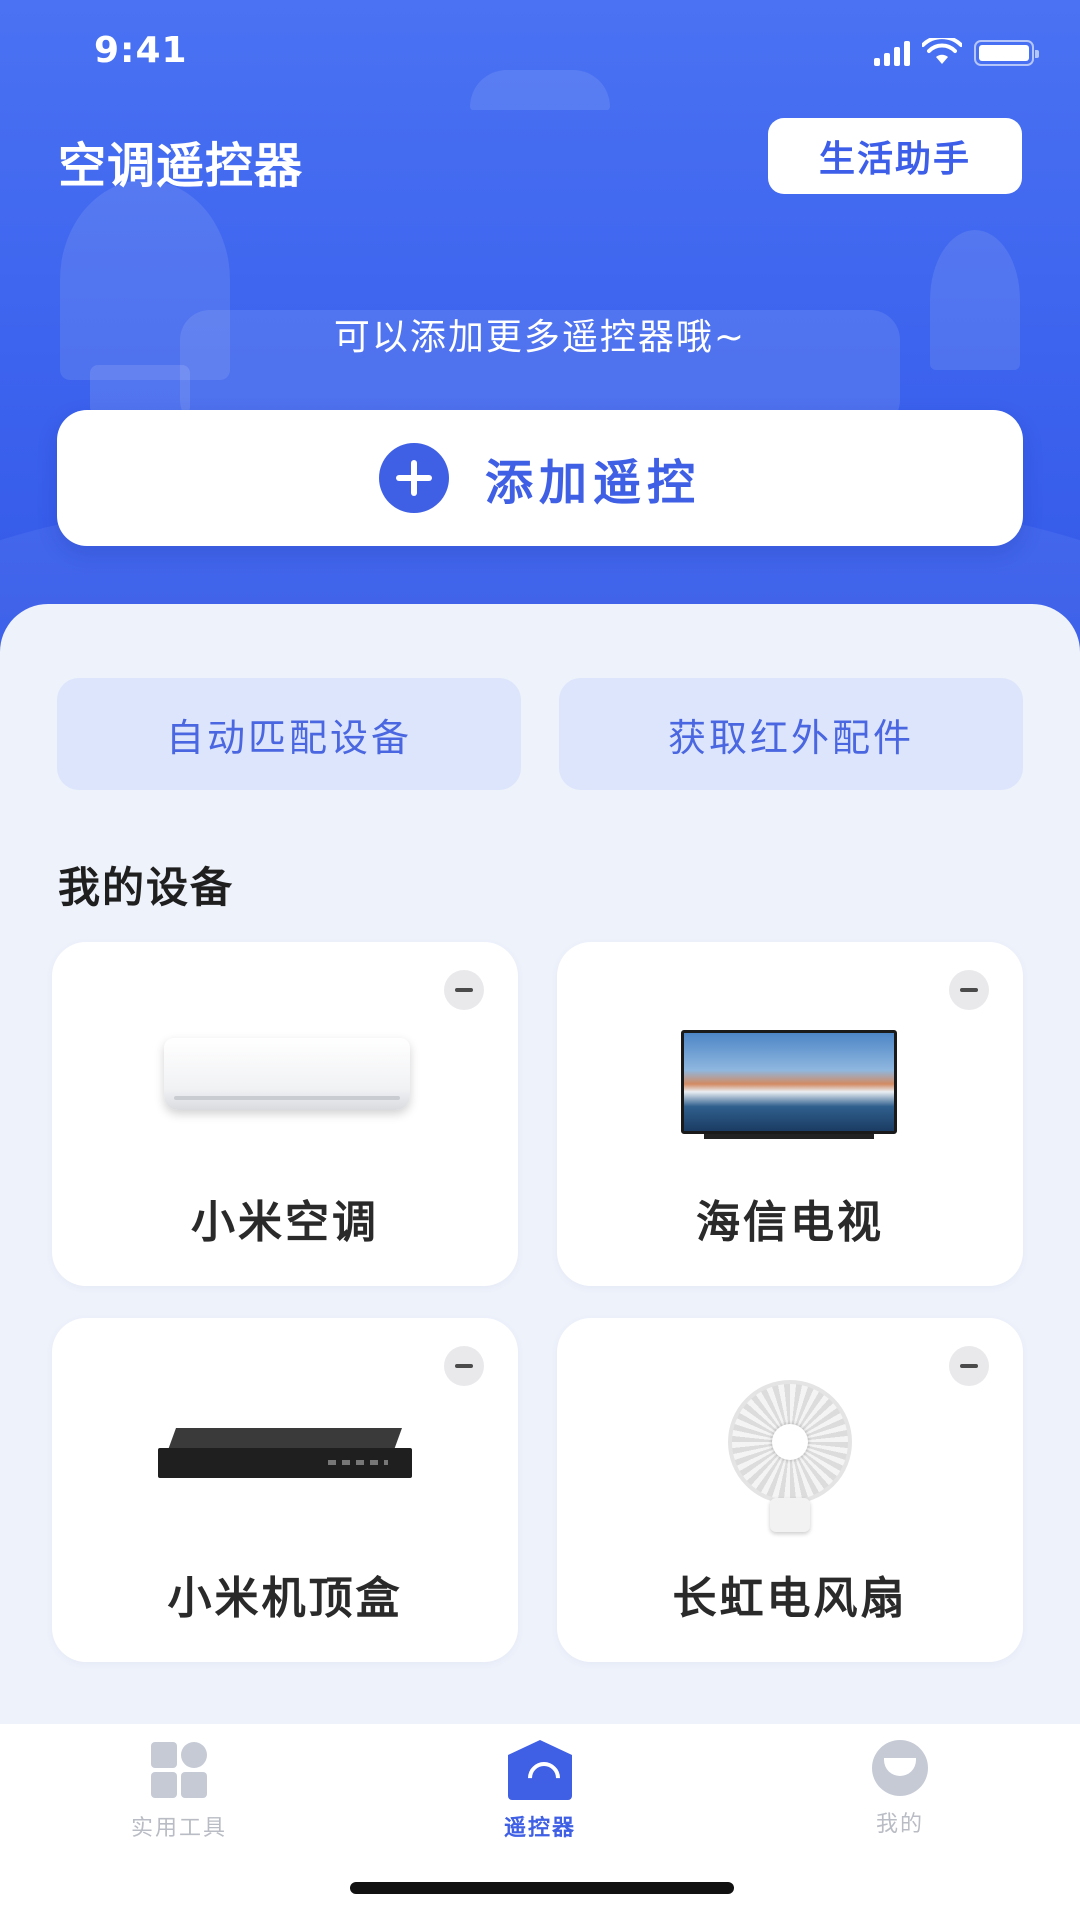 This screenshot has width=1080, height=1920. I want to click on home-indicator, so click(542, 1888).